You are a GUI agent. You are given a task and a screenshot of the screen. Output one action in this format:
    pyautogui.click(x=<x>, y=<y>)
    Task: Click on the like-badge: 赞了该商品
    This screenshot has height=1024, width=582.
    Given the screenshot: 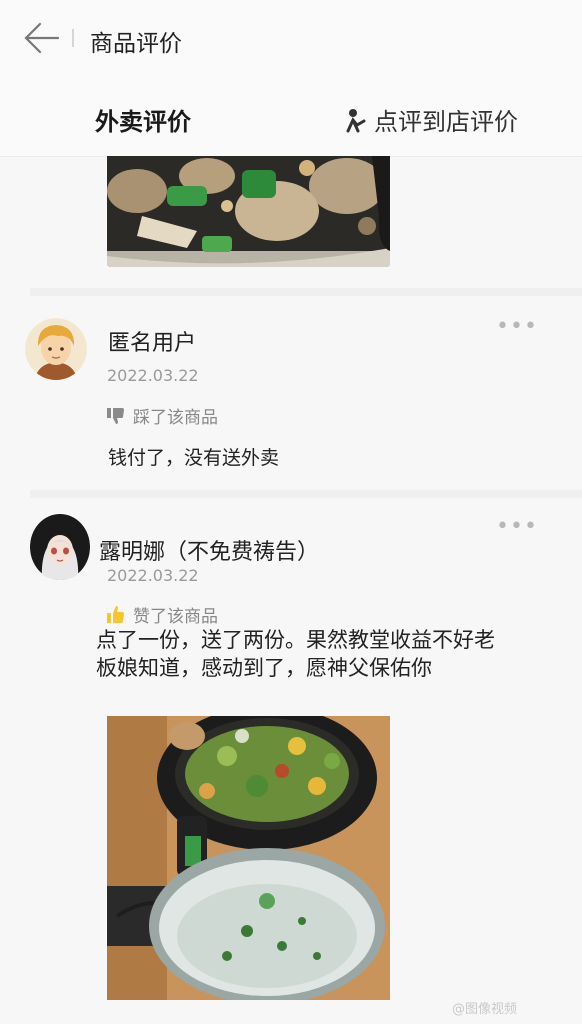 What is the action you would take?
    pyautogui.click(x=162, y=614)
    